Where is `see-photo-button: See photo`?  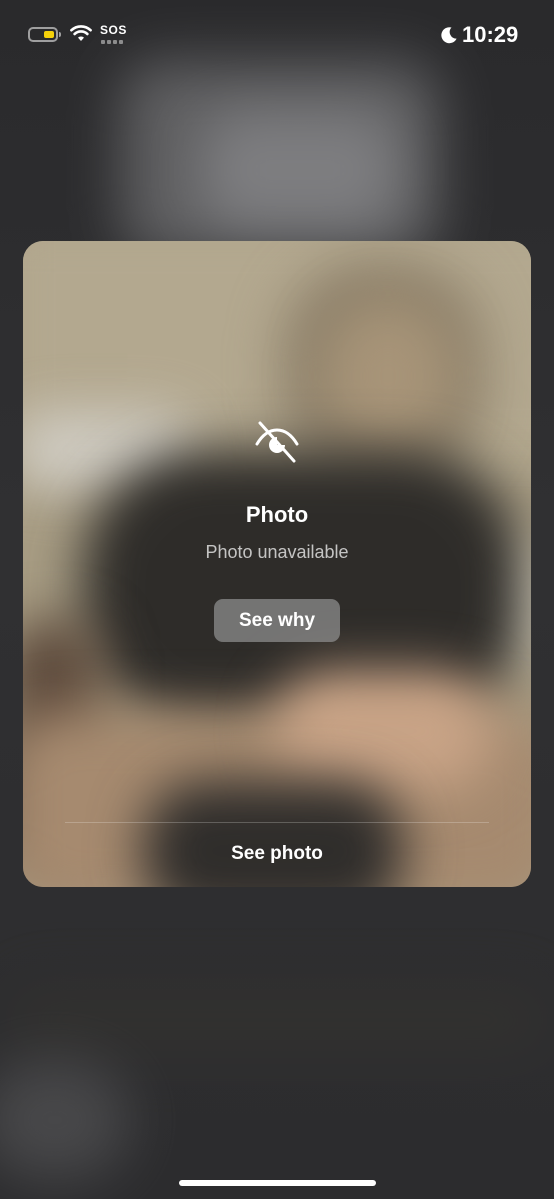 see-photo-button: See photo is located at coordinates (277, 854).